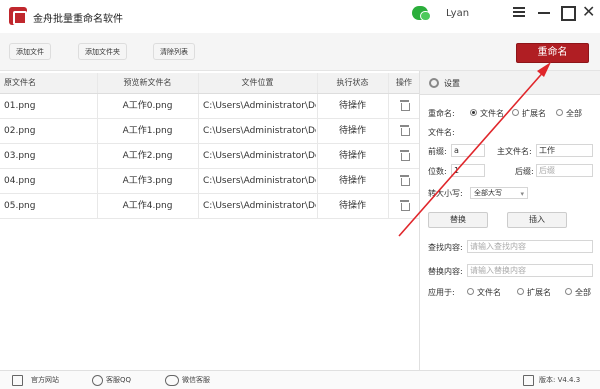  What do you see at coordinates (445, 271) in the screenshot?
I see `replace-content-label: 替换内容:` at bounding box center [445, 271].